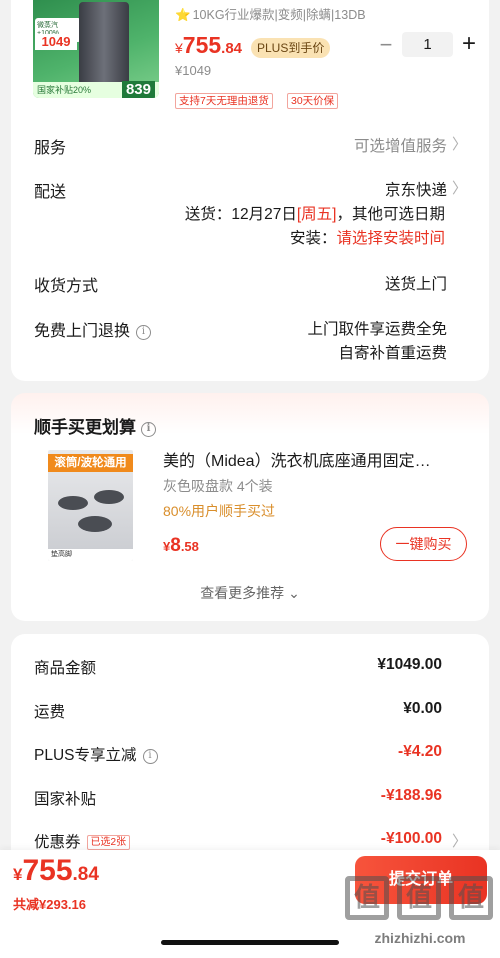 This screenshot has width=500, height=958. Describe the element at coordinates (377, 329) in the screenshot. I see `free-return-line1: 上门取件享运费全免` at that location.